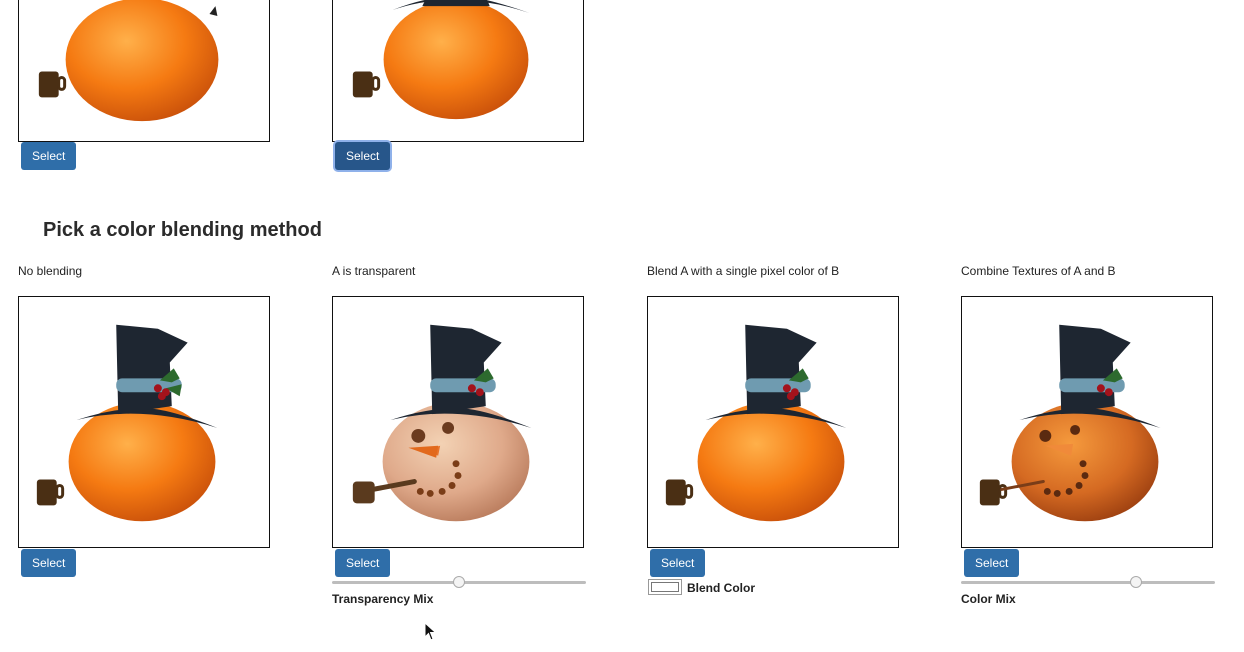  What do you see at coordinates (50, 271) in the screenshot?
I see `method-label-no-blending: No blending` at bounding box center [50, 271].